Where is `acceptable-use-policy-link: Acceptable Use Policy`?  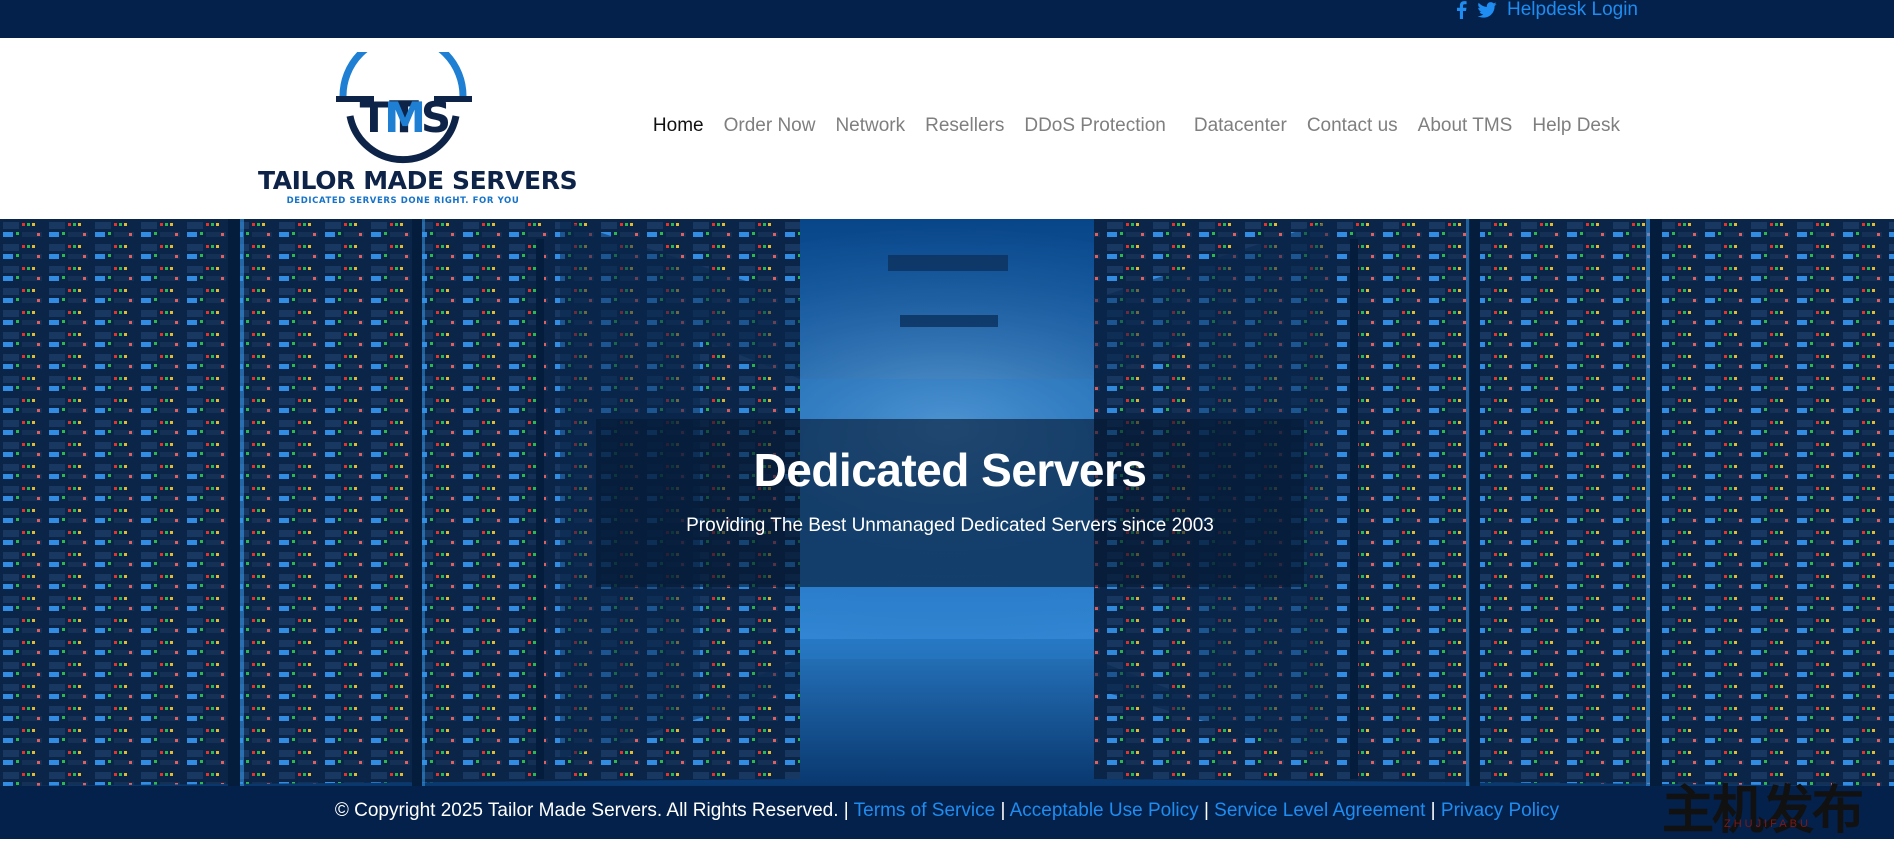
acceptable-use-policy-link: Acceptable Use Policy is located at coordinates (1104, 810).